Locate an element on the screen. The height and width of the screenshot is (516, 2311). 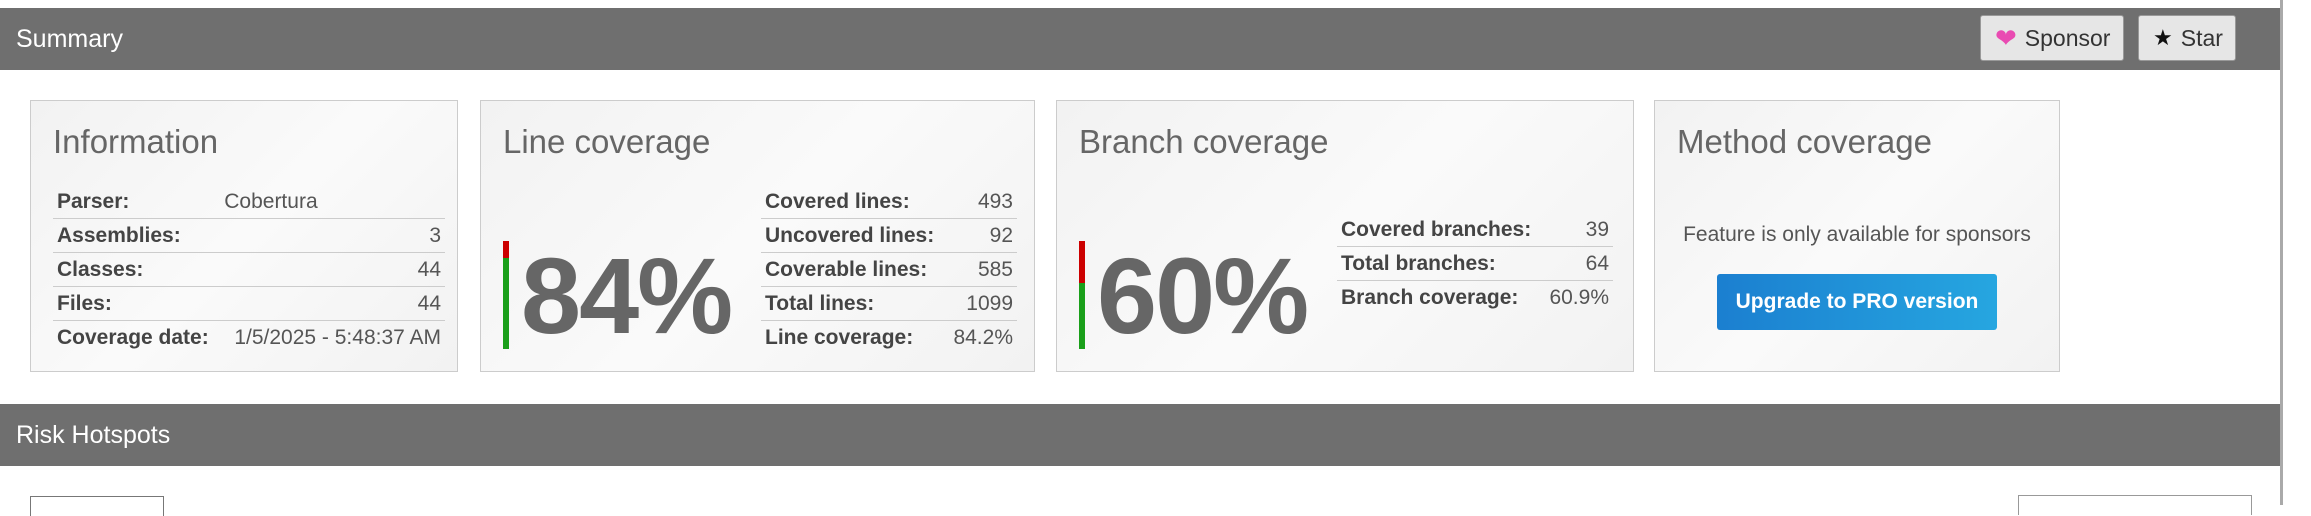
risk-hotspots-header: Risk Hotspots is located at coordinates (1140, 435).